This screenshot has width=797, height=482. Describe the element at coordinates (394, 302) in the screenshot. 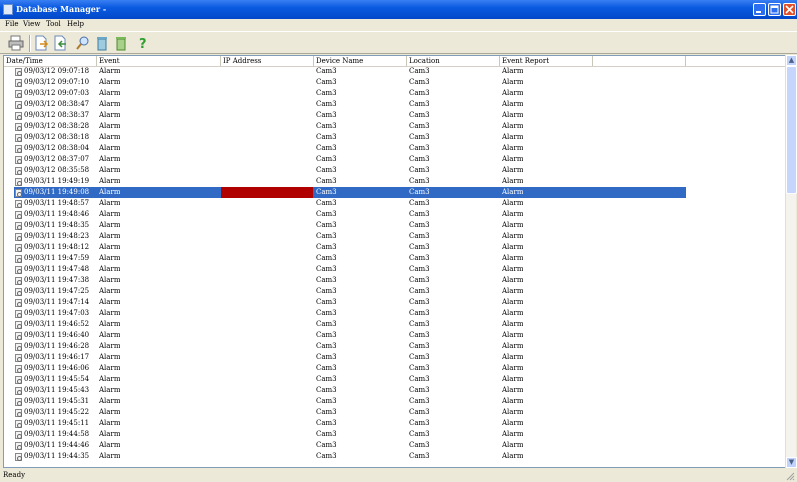

I see `table-row: 09/03/11 19:47:14 Alarm Cam3 Cam3 Alarm` at that location.